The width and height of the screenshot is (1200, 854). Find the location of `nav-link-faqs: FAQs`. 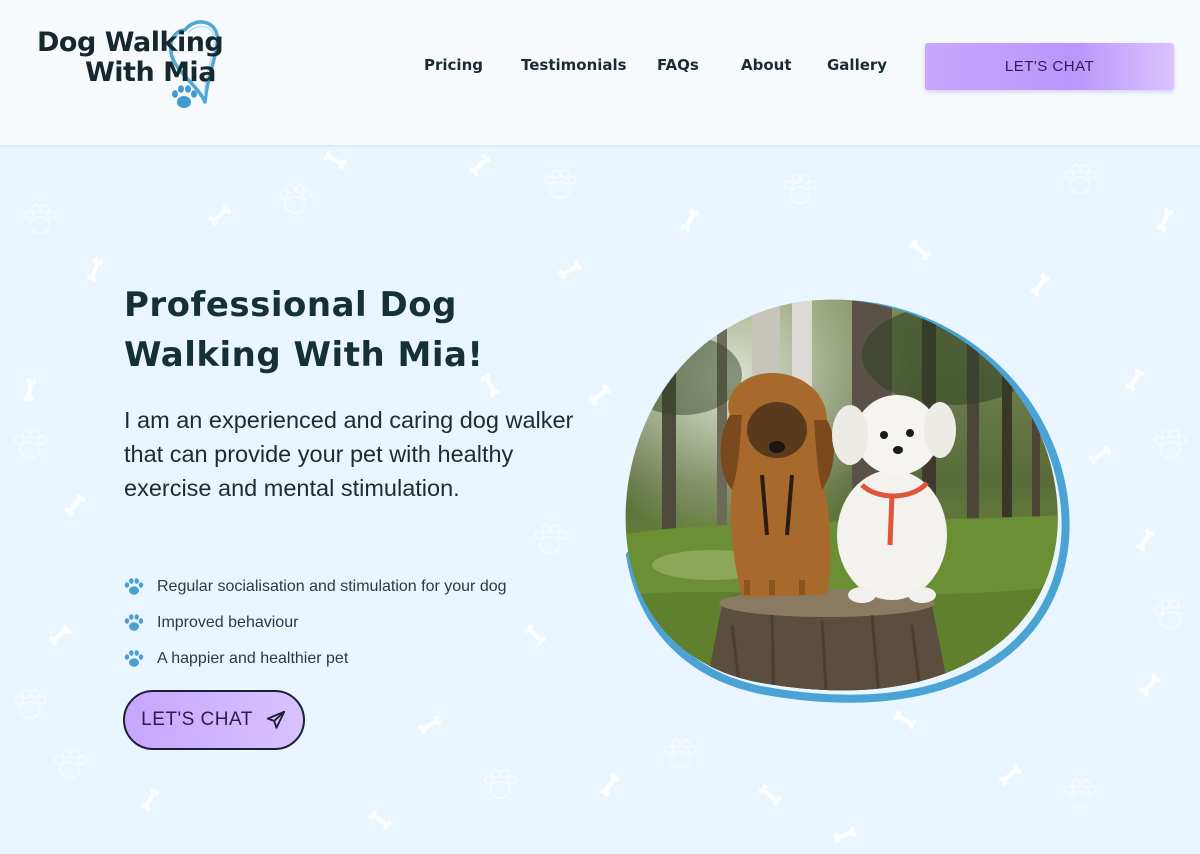

nav-link-faqs: FAQs is located at coordinates (678, 65).